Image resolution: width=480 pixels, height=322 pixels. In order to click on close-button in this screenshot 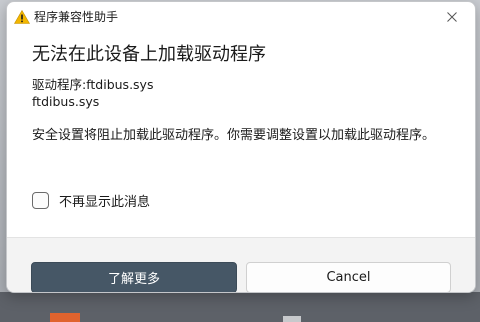, I will do `click(452, 16)`.